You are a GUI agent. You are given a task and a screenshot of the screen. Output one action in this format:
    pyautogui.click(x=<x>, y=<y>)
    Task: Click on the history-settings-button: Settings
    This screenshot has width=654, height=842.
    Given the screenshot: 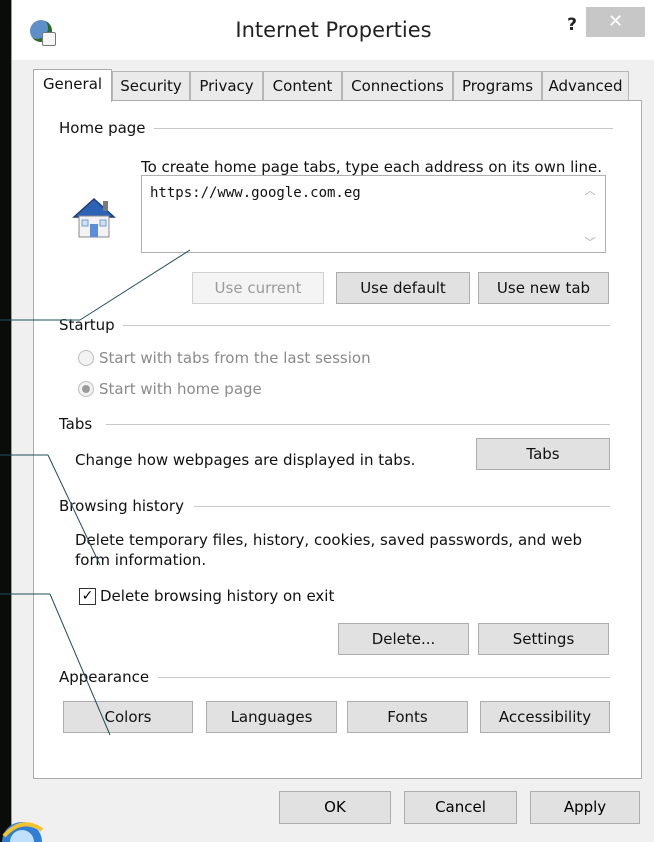 What is the action you would take?
    pyautogui.click(x=543, y=639)
    